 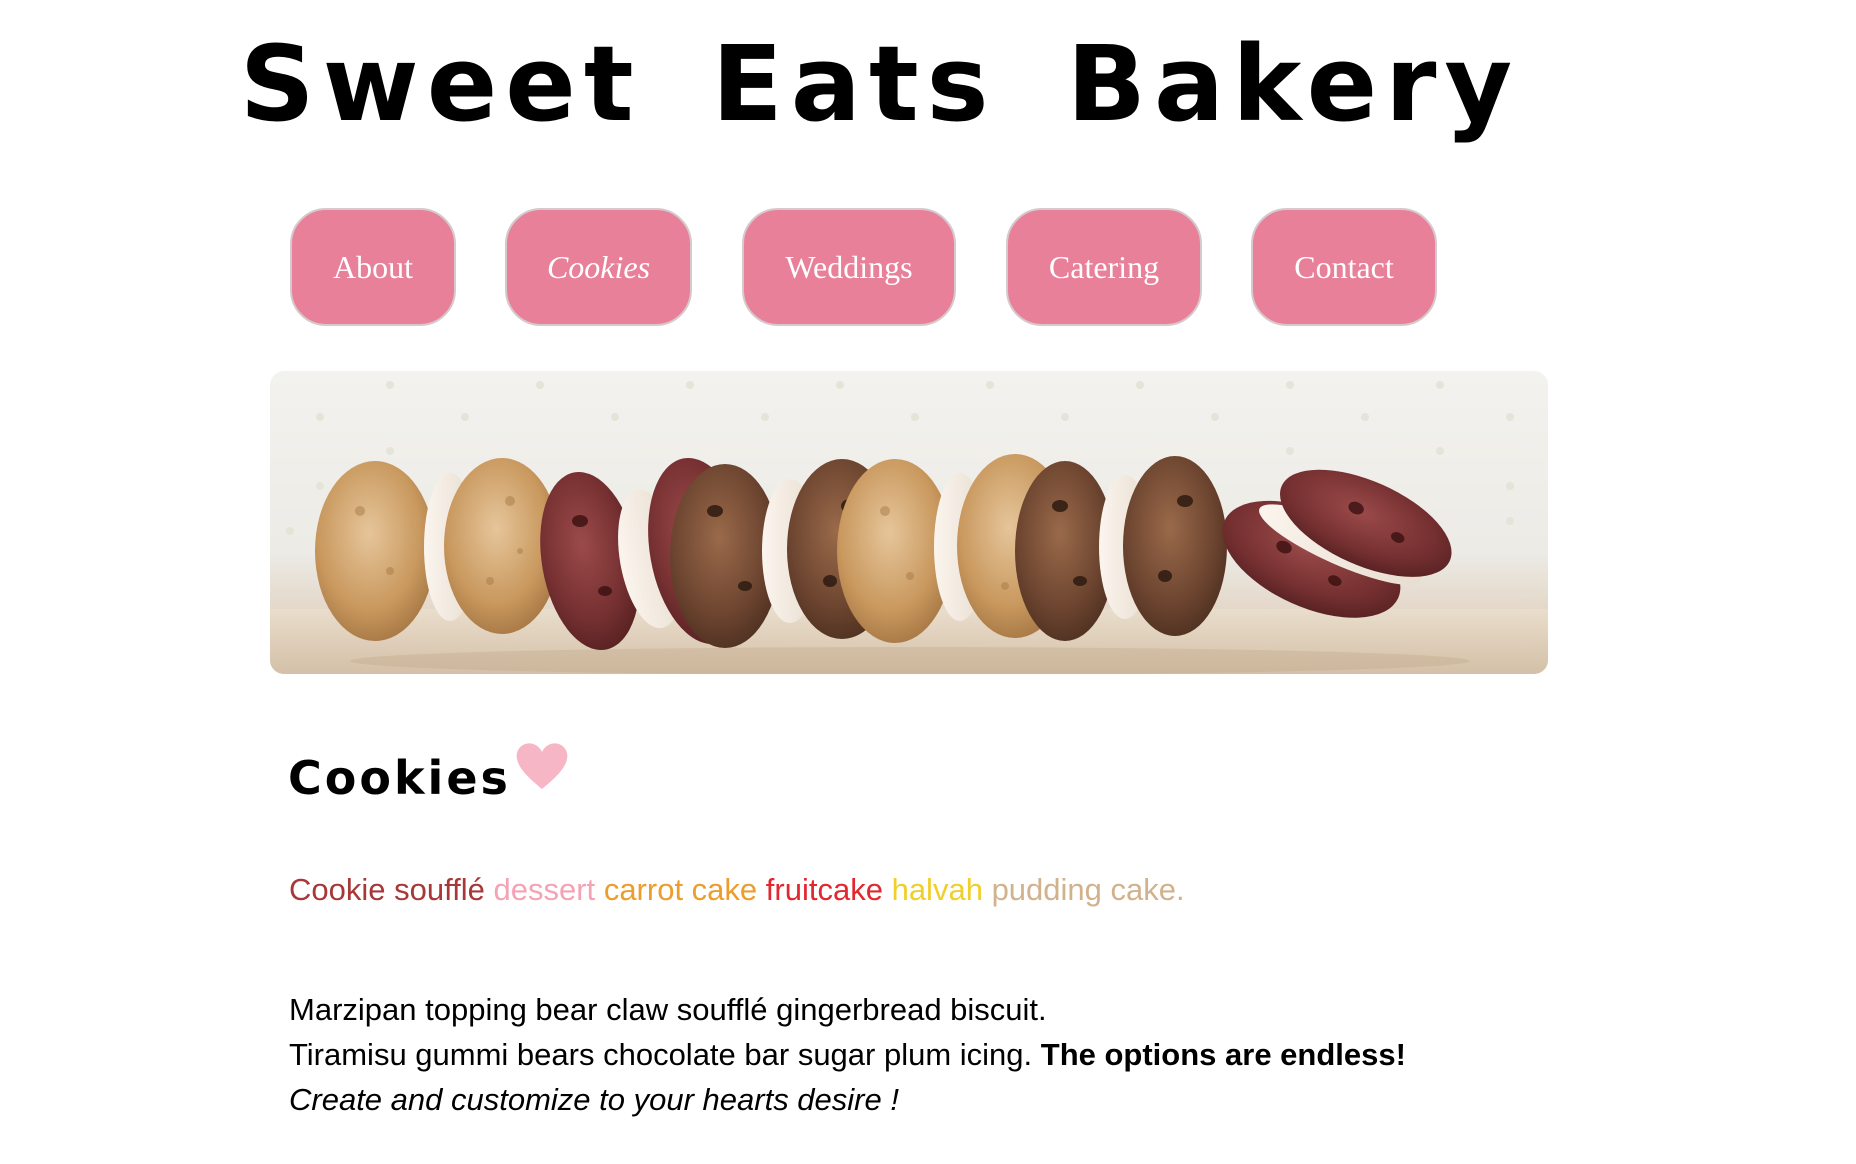 I want to click on nav-catering-button: Catering, so click(x=1104, y=267).